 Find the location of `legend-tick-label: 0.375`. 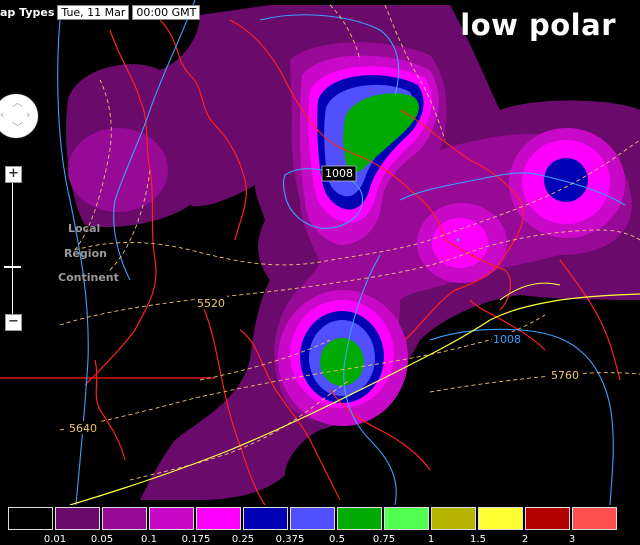

legend-tick-label: 0.375 is located at coordinates (290, 539).